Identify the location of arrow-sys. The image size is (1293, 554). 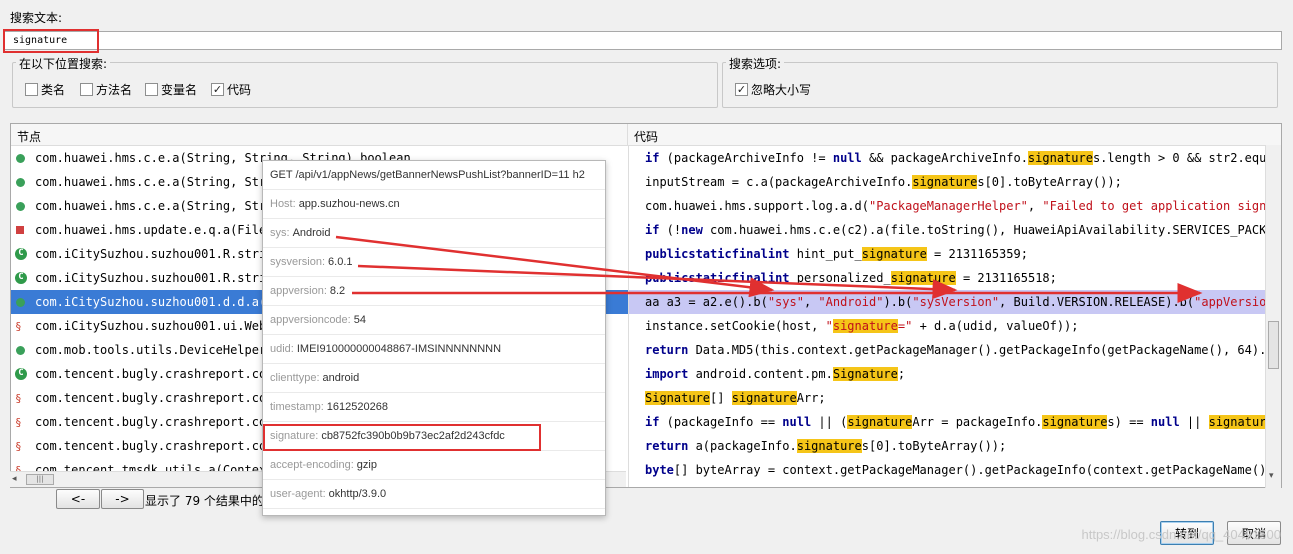
(555, 266).